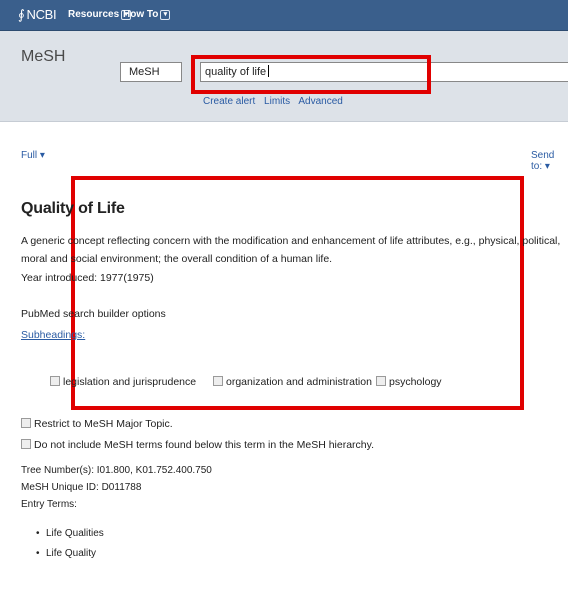 Image resolution: width=568 pixels, height=599 pixels. Describe the element at coordinates (284, 15) in the screenshot. I see `ncbi-header: ∮ NCBI Resources ▾ How To ▾` at that location.